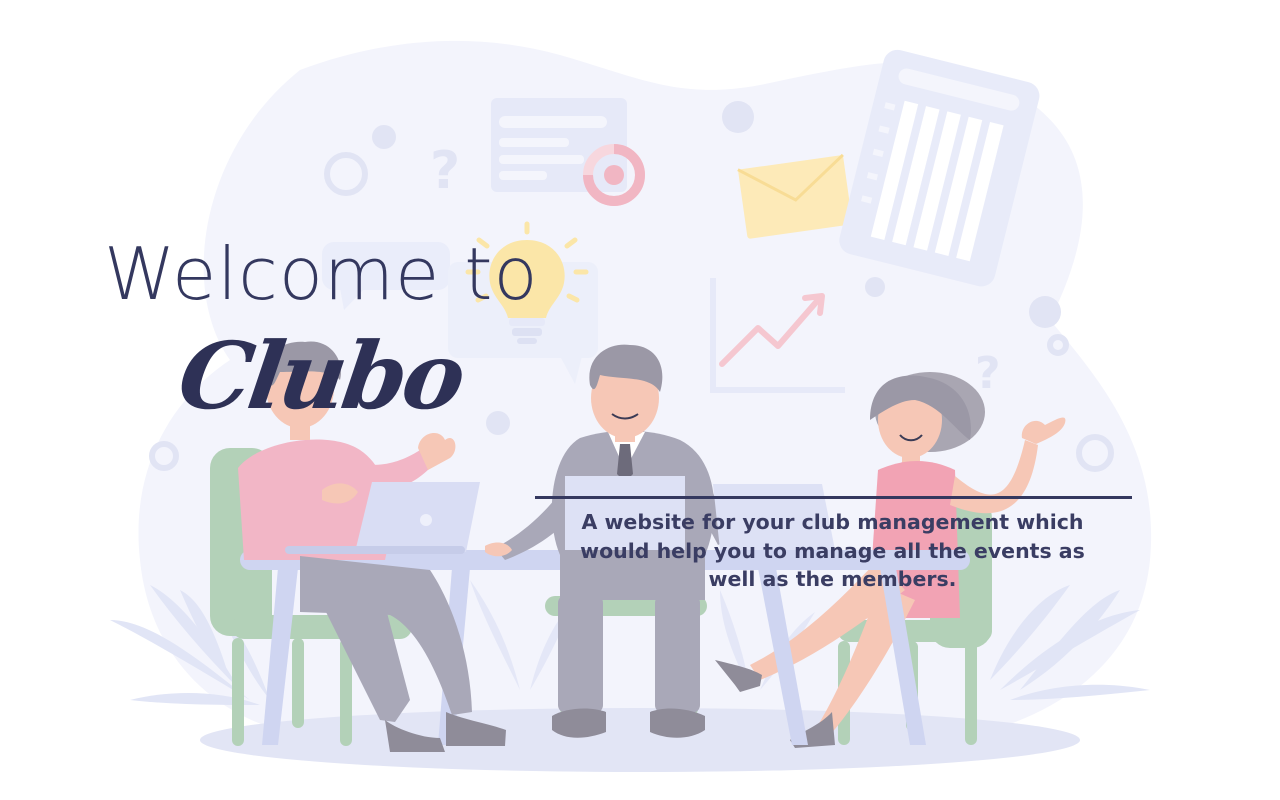  Describe the element at coordinates (320, 376) in the screenshot. I see `brand-logo: Clubo` at that location.